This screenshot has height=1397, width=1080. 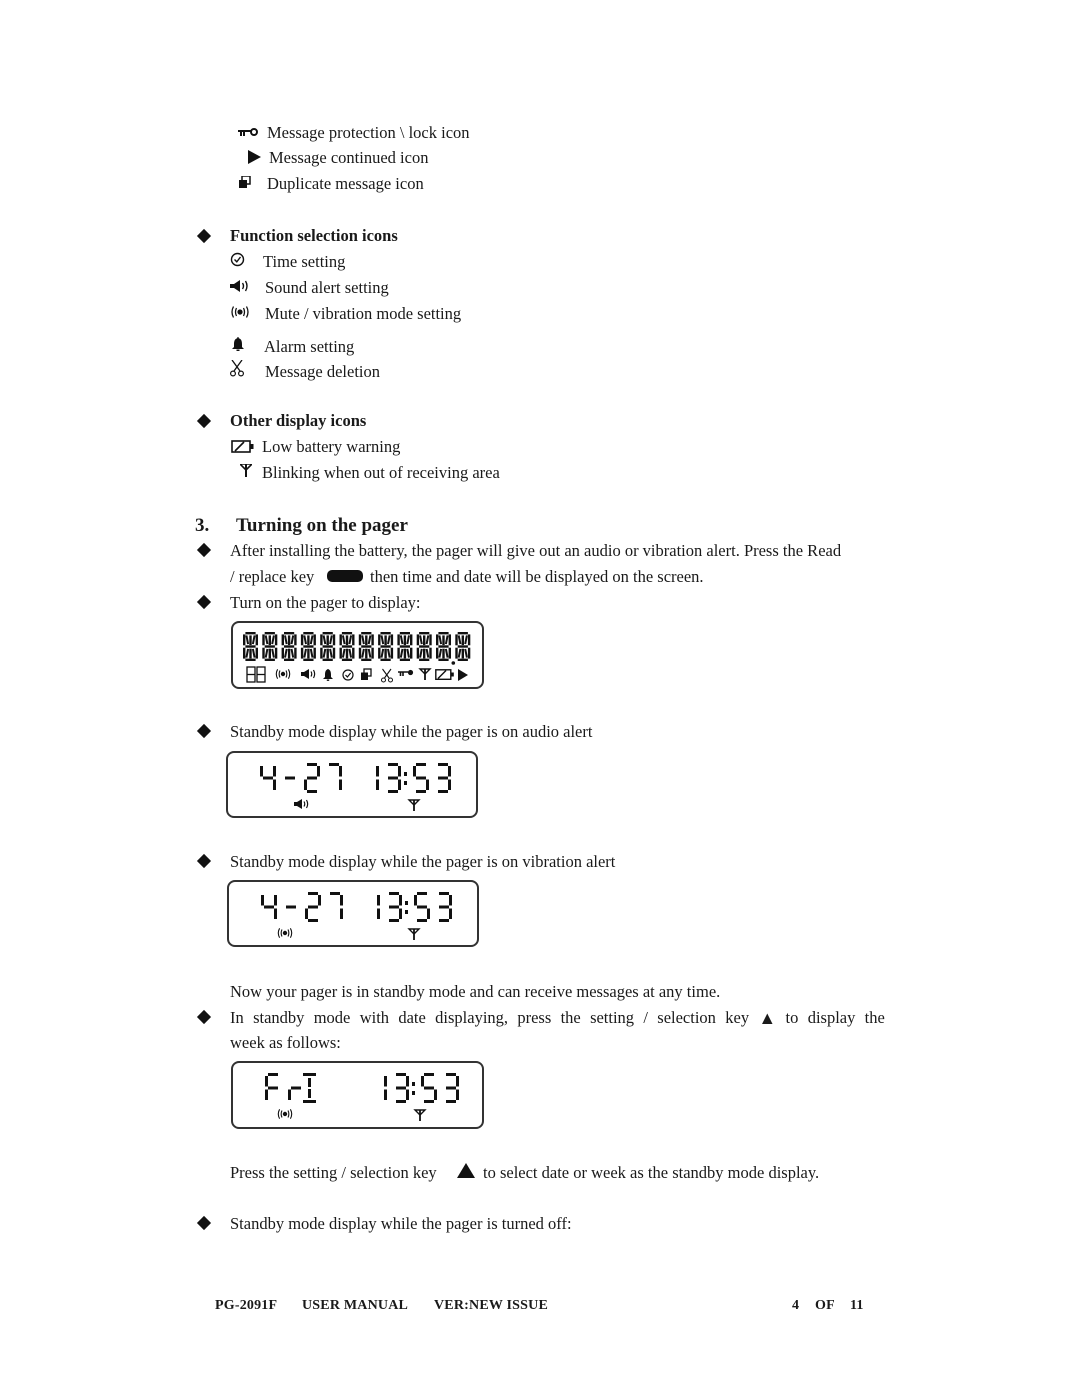 I want to click on word: standby, so click(x=279, y=1017).